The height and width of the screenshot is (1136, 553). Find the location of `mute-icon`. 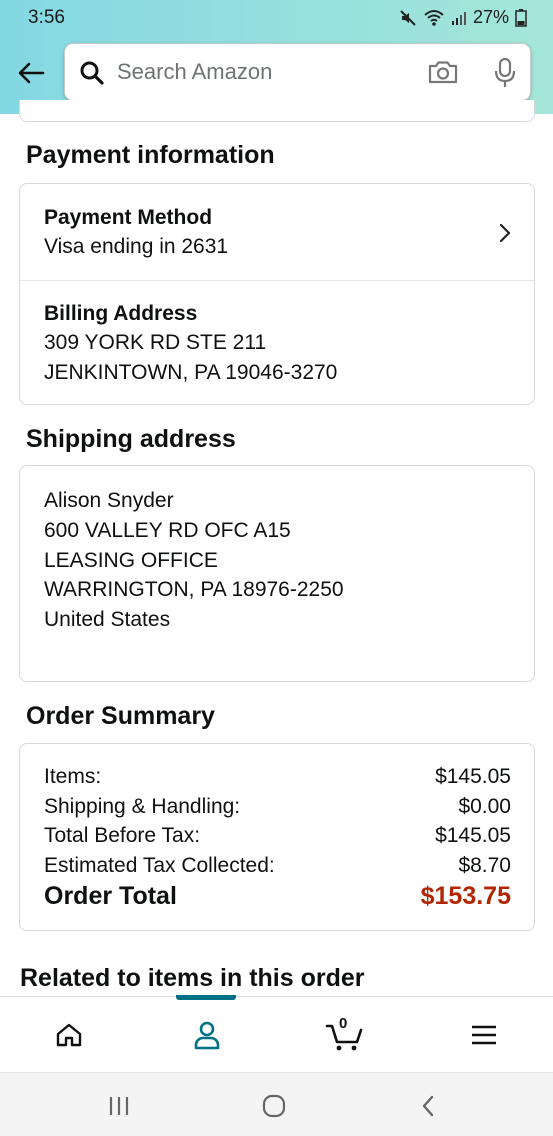

mute-icon is located at coordinates (408, 17).